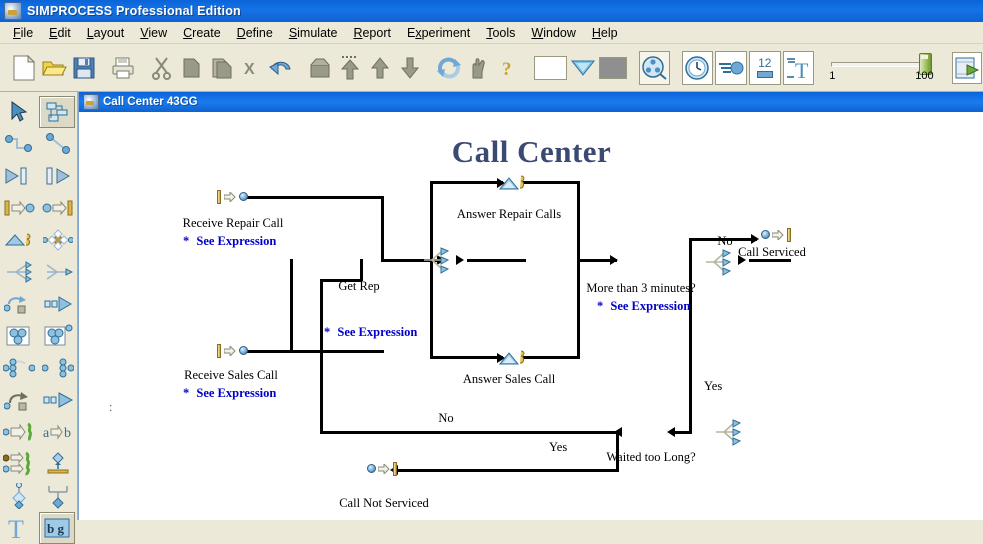  Describe the element at coordinates (19, 144) in the screenshot. I see `connector-zigzag-tool` at that location.